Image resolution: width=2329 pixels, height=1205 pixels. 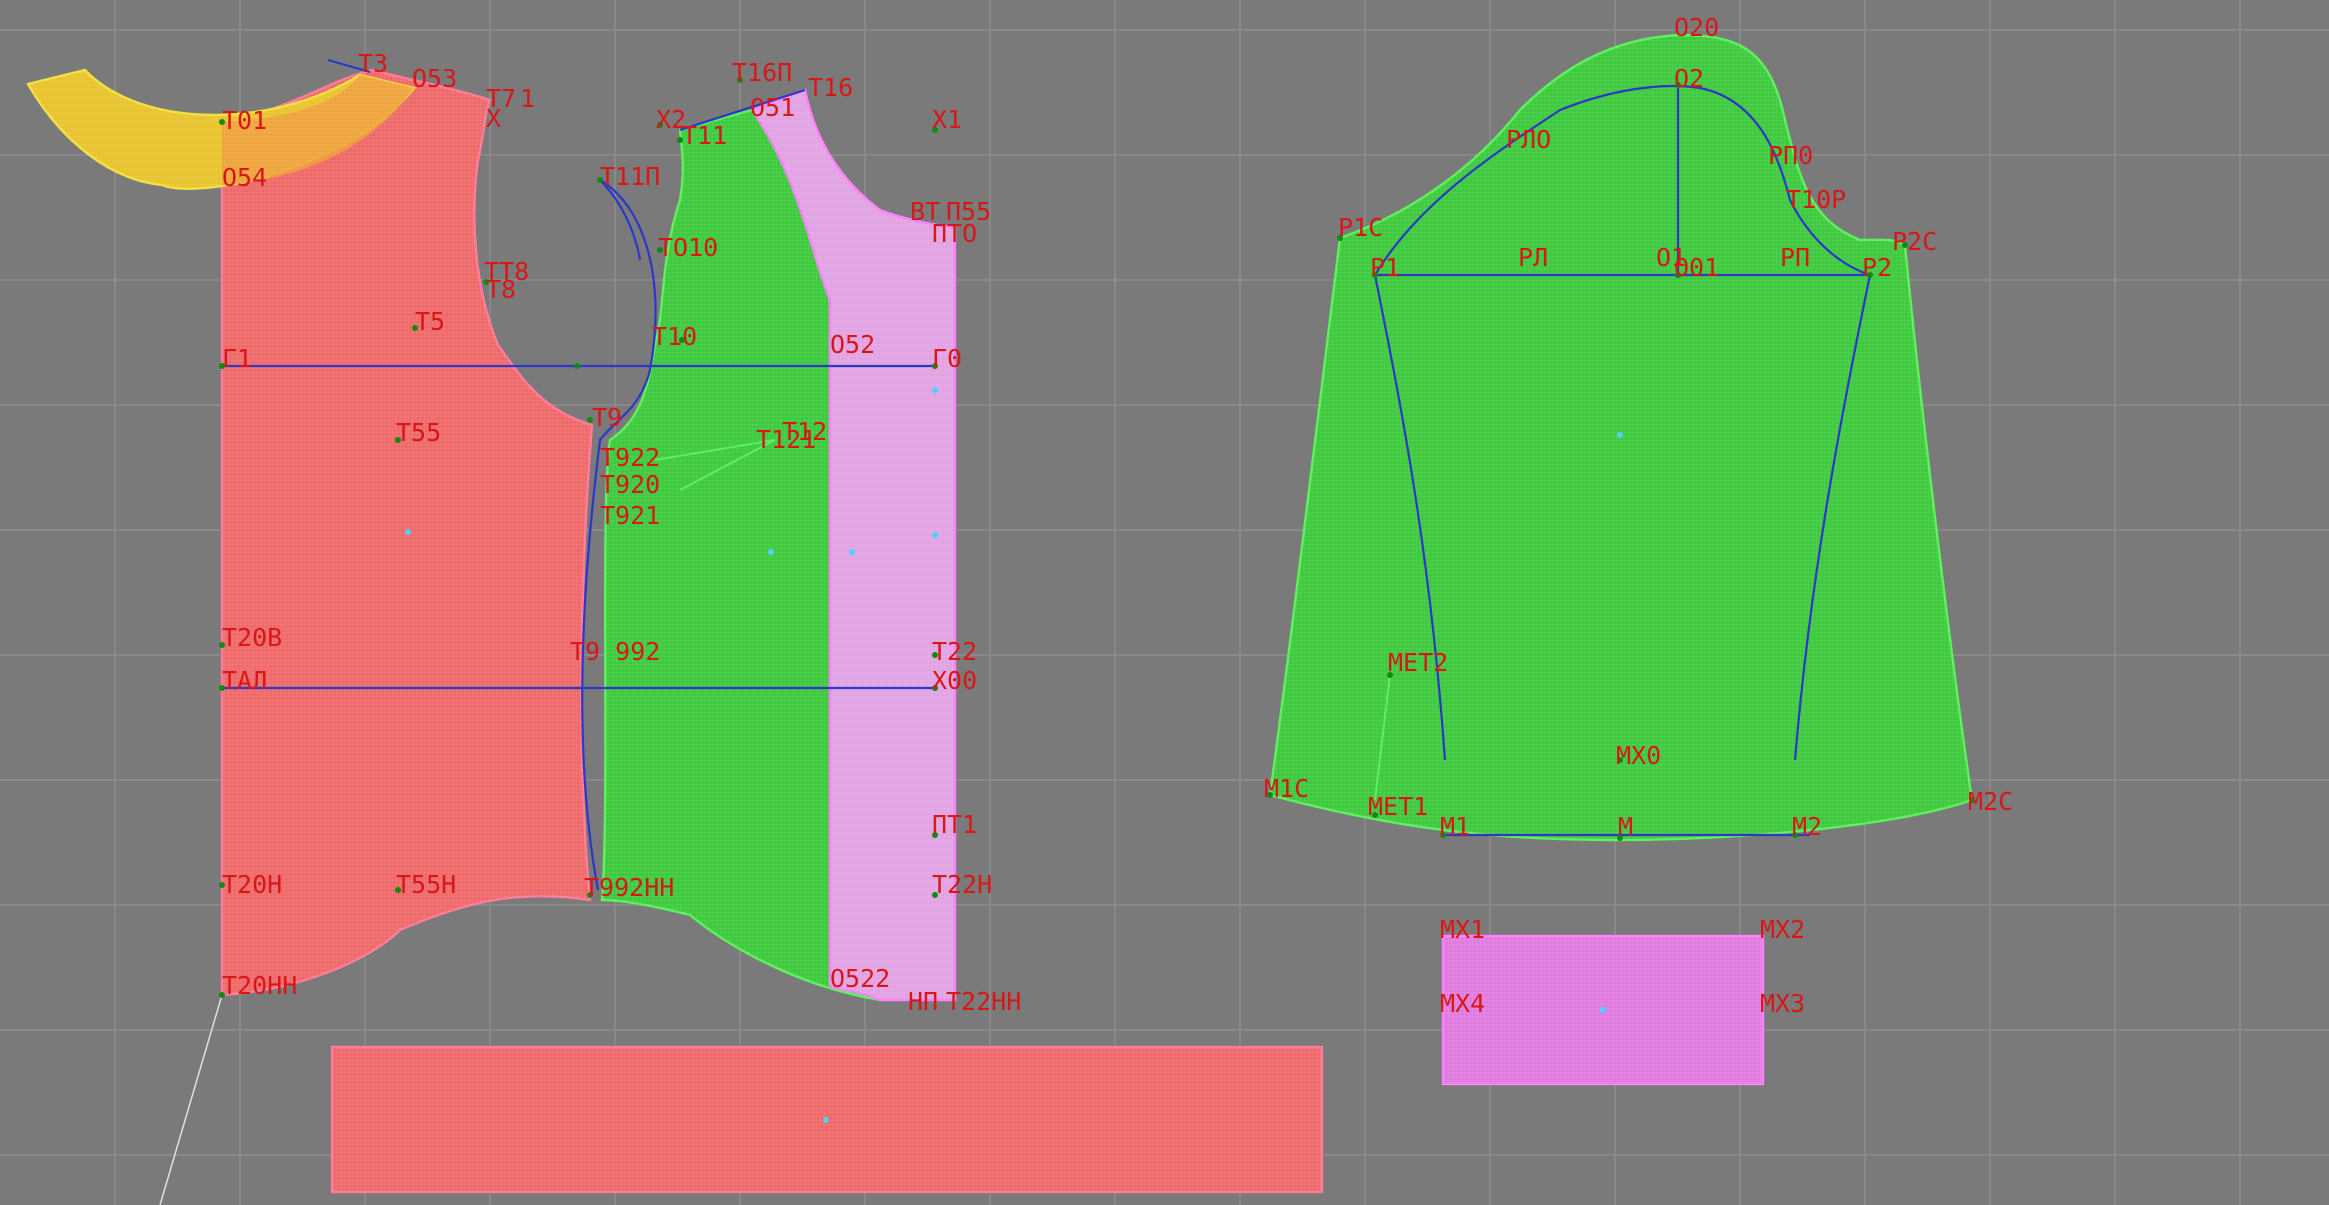 I want to click on label-O54: О54, so click(x=244, y=177).